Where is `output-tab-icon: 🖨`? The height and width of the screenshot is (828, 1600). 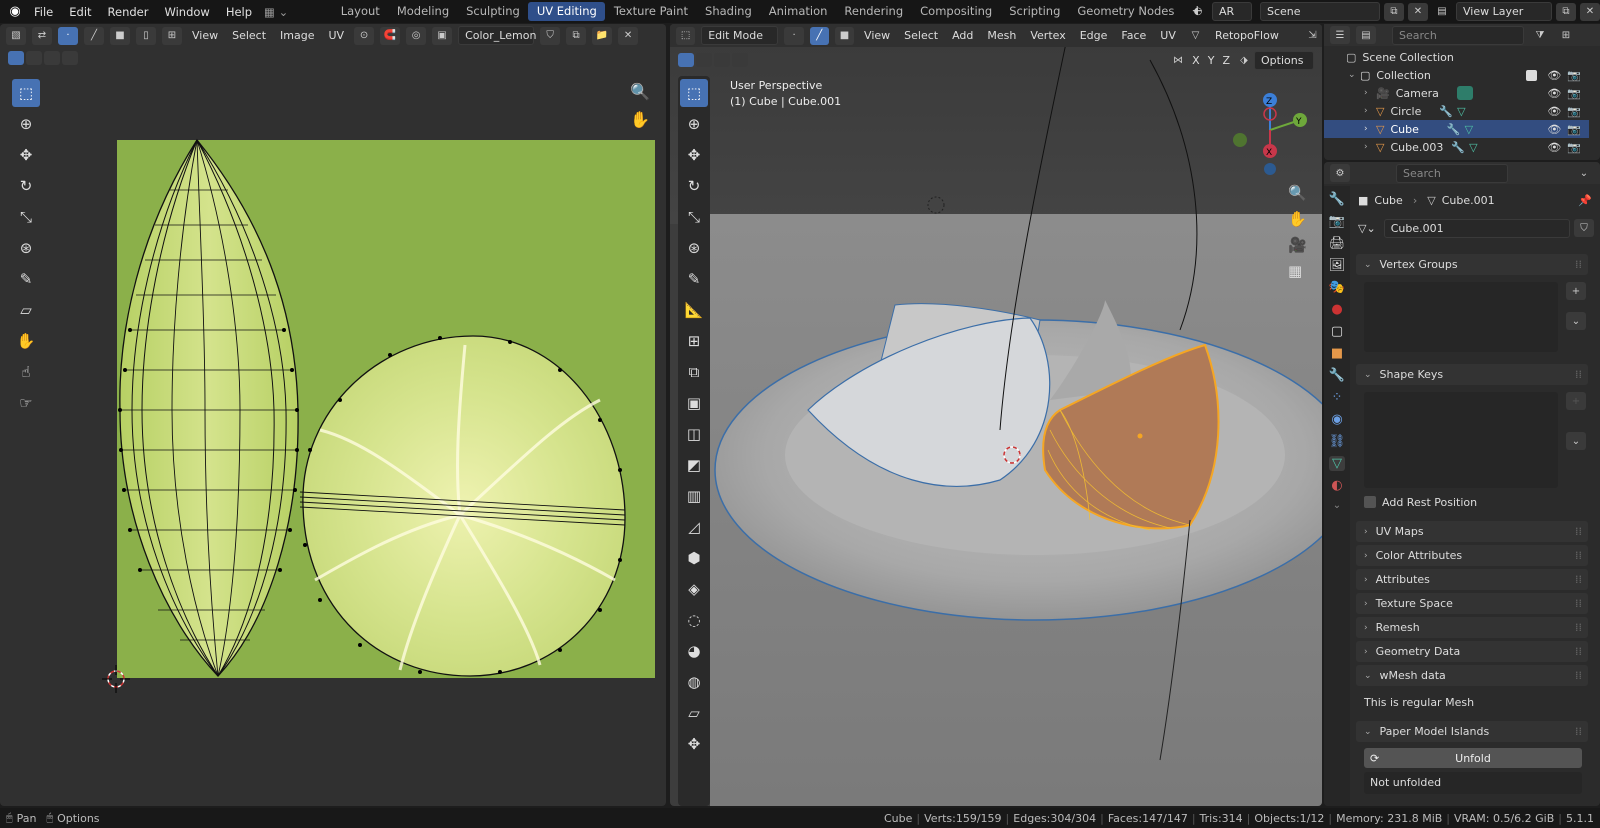 output-tab-icon: 🖨 is located at coordinates (1337, 243).